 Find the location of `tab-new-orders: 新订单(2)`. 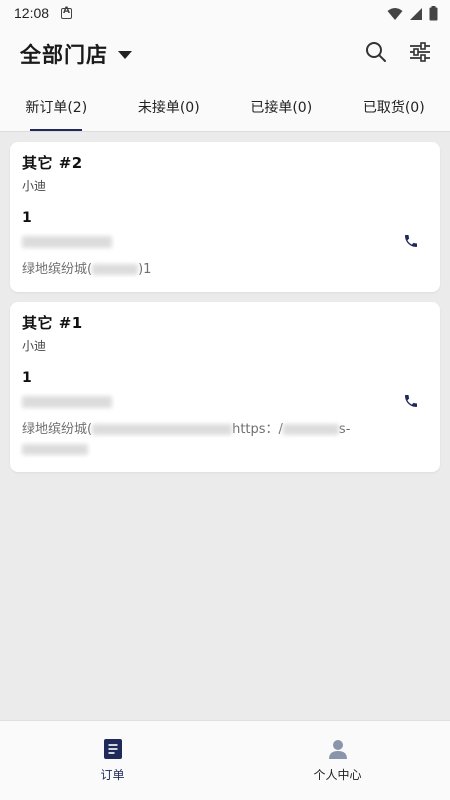

tab-new-orders: 新订单(2) is located at coordinates (56, 106).